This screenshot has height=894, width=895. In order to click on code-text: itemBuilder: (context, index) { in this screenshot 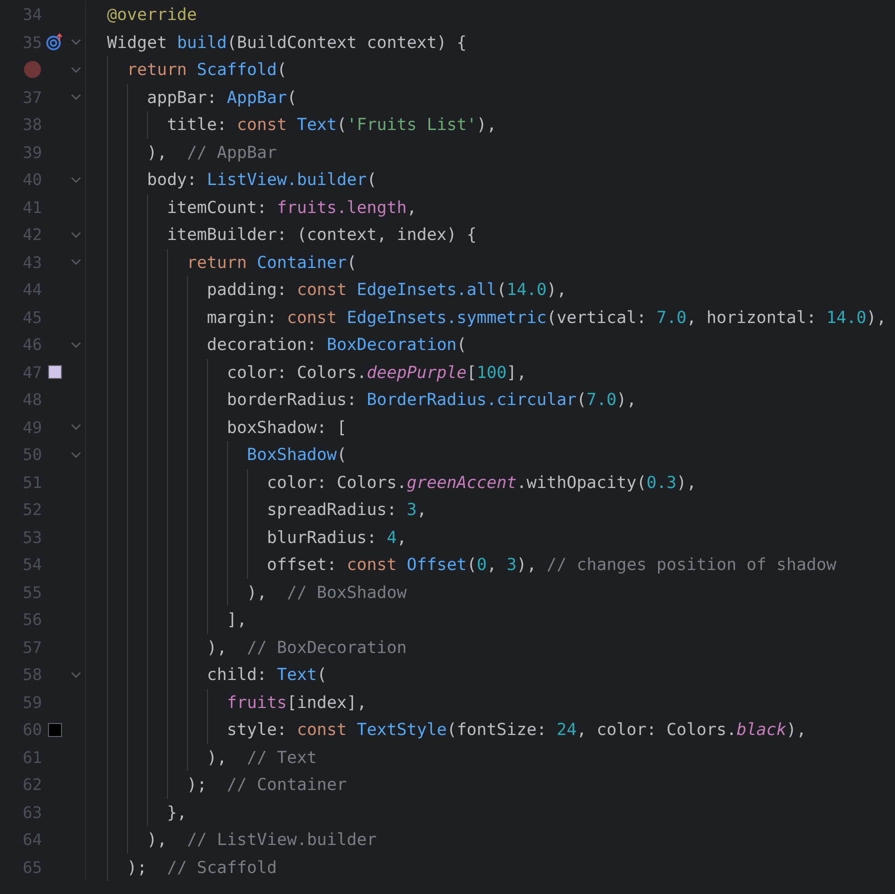, I will do `click(321, 234)`.